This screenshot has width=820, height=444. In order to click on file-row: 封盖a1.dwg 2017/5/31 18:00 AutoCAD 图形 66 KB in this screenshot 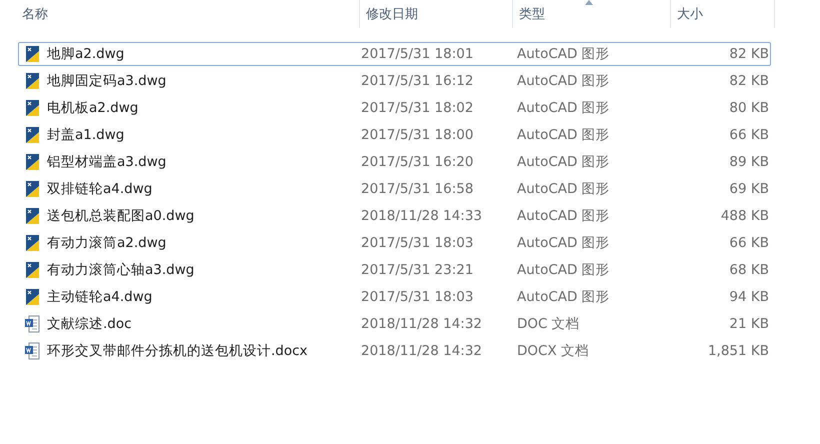, I will do `click(394, 135)`.